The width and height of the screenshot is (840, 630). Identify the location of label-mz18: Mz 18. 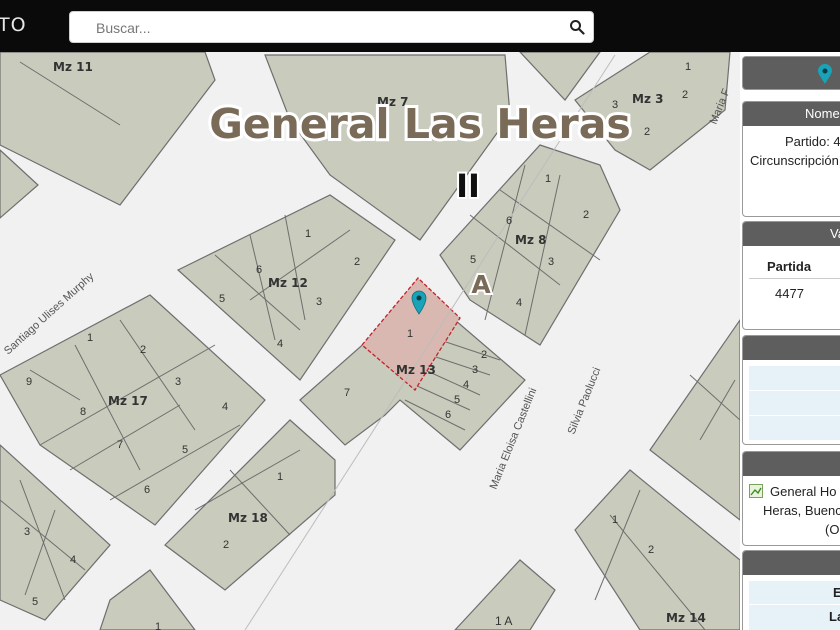
(248, 518).